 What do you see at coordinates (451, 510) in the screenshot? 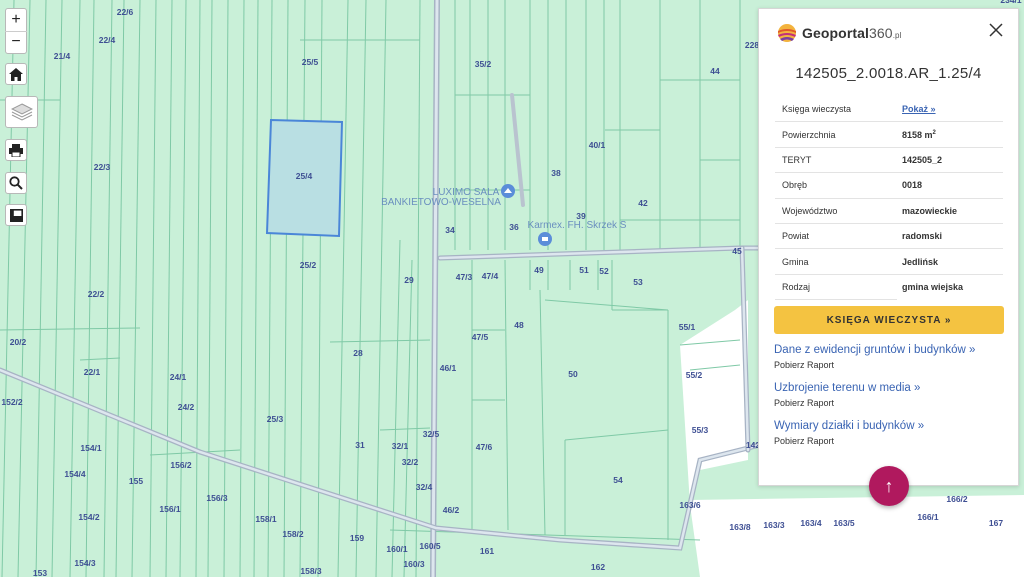
I see `parcel-label-462: 46/2` at bounding box center [451, 510].